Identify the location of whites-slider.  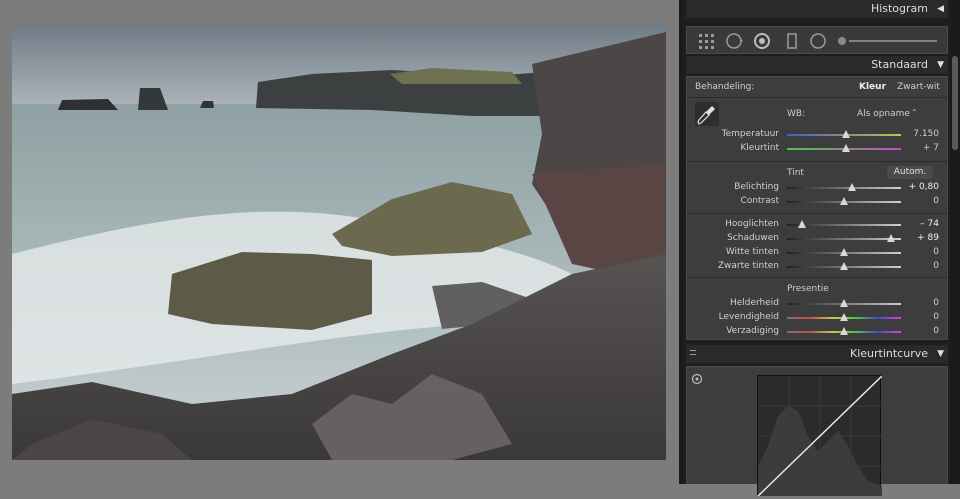
(844, 252).